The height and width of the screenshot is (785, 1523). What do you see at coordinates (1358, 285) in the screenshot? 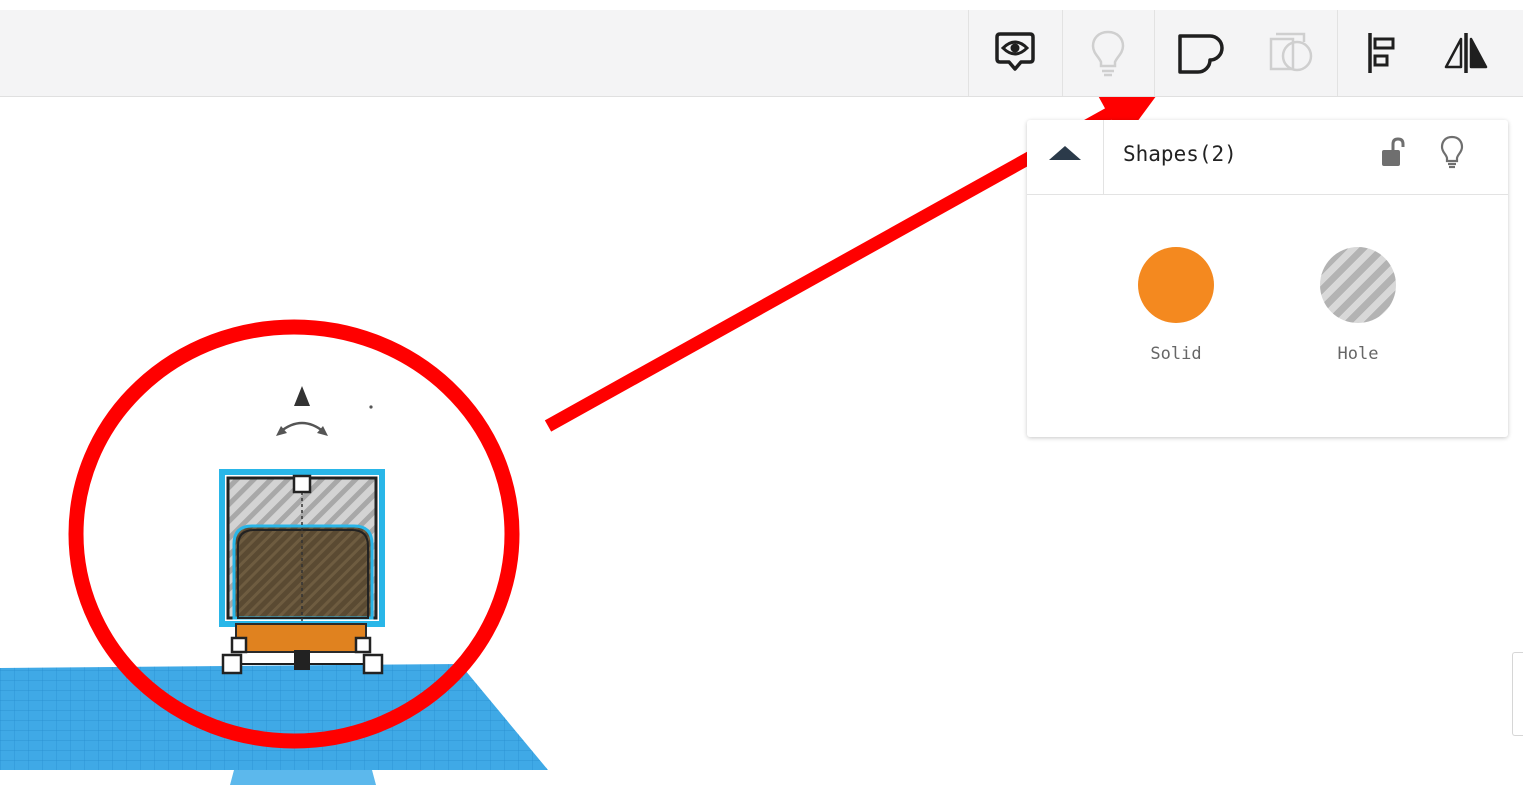
I see `hole-swatch` at bounding box center [1358, 285].